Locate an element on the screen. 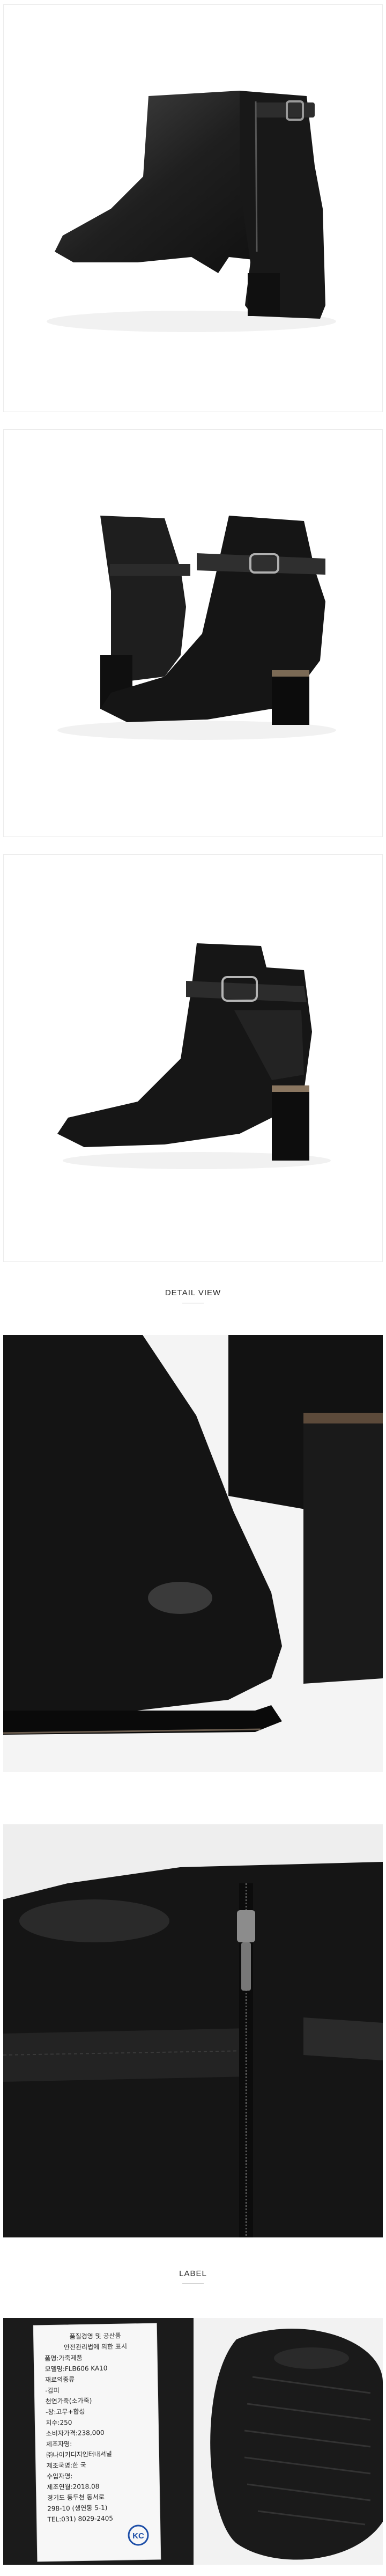 This screenshot has height=2576, width=386. label-line: 품질경영 및 공산품 is located at coordinates (95, 2336).